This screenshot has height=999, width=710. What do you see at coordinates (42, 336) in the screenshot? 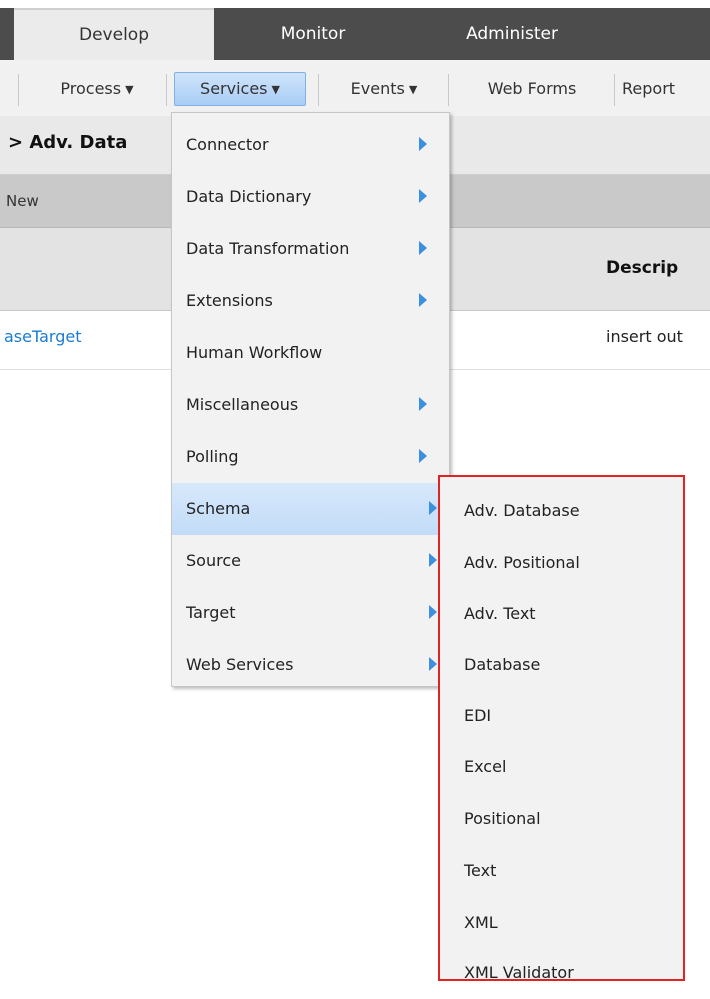
I see `row-name-link: aseTarget` at bounding box center [42, 336].